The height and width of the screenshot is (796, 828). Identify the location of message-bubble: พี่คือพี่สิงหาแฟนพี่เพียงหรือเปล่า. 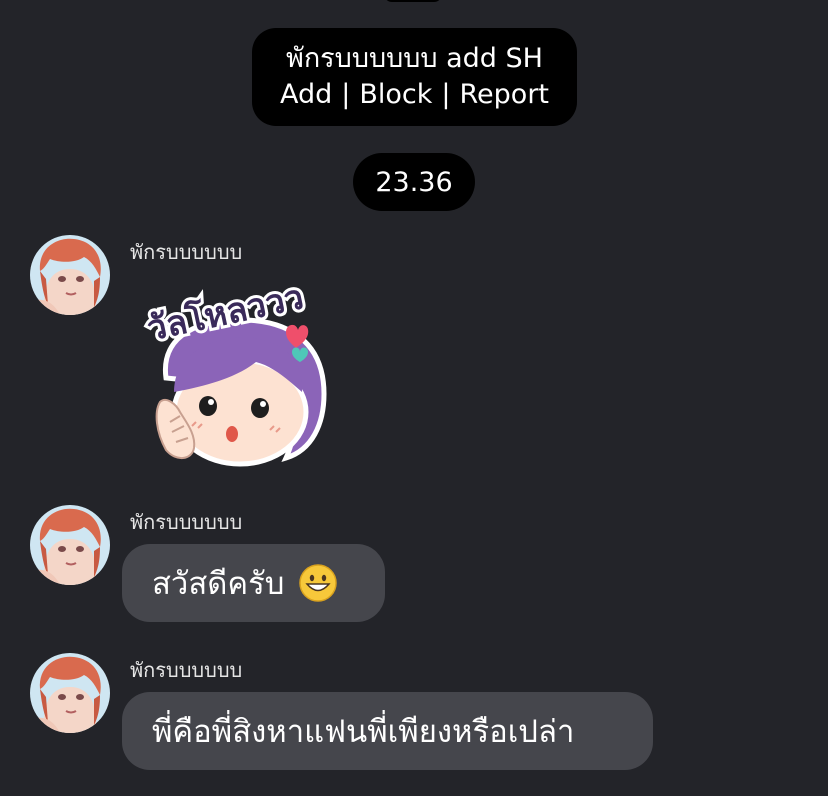
(387, 731).